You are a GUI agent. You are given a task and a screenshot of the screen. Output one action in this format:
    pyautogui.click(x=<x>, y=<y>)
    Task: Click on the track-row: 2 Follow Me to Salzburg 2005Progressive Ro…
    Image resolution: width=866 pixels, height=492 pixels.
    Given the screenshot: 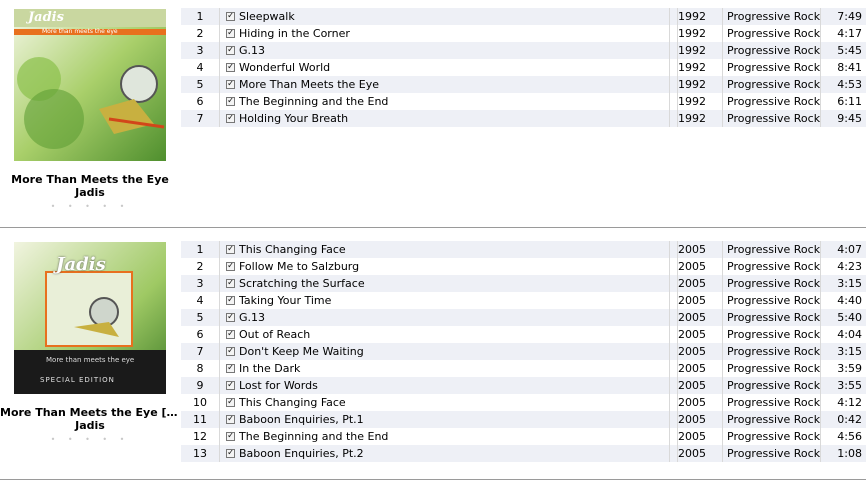 What is the action you would take?
    pyautogui.click(x=523, y=266)
    